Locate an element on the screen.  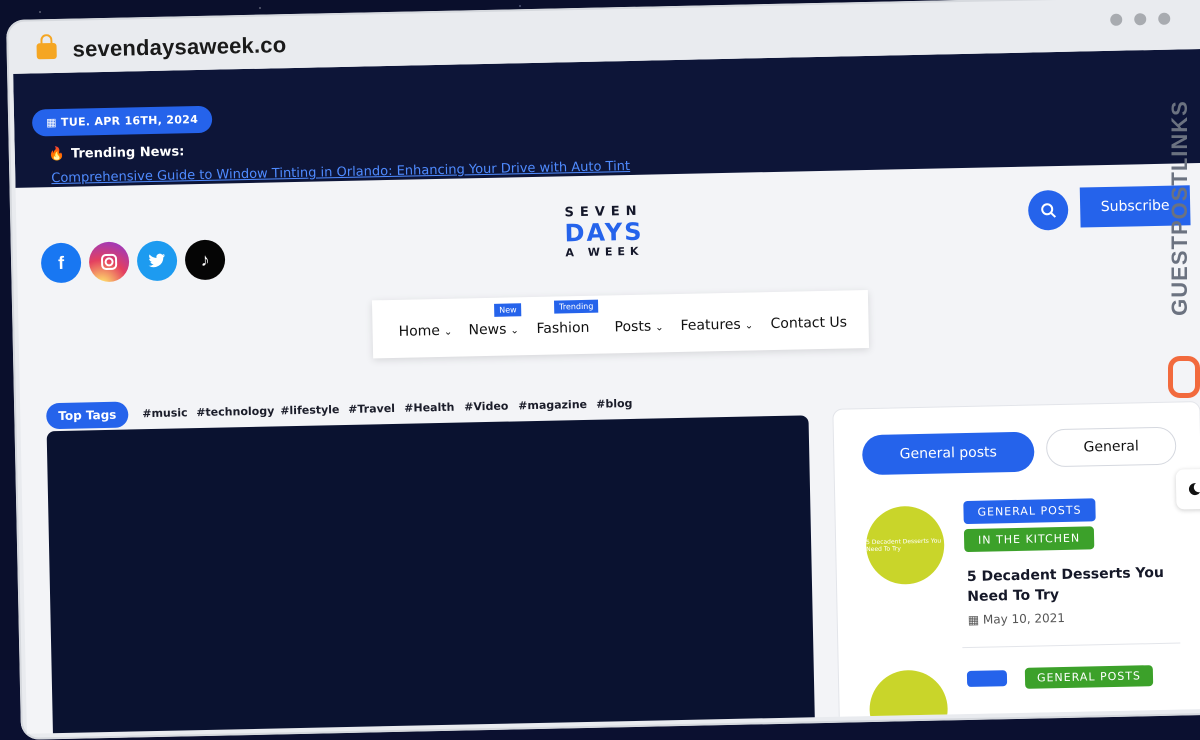
tag-link: #Health is located at coordinates (429, 408).